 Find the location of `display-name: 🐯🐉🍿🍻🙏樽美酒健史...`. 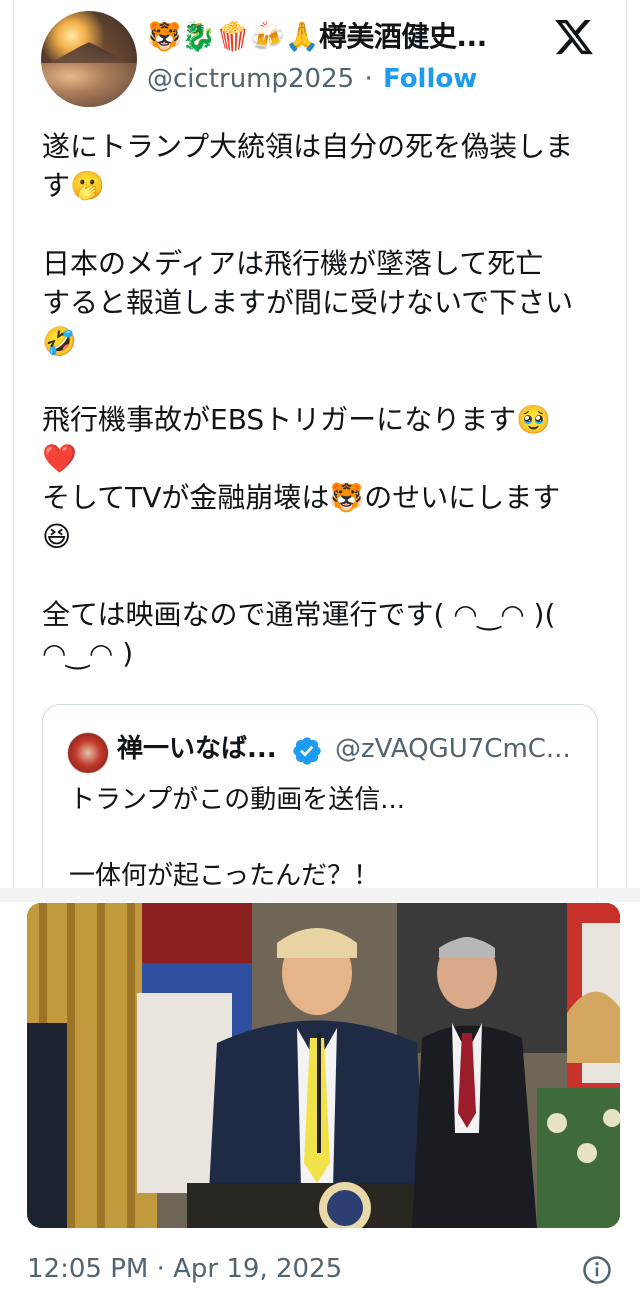

display-name: 🐯🐉🍿🍻🙏樽美酒健史... is located at coordinates (317, 37).